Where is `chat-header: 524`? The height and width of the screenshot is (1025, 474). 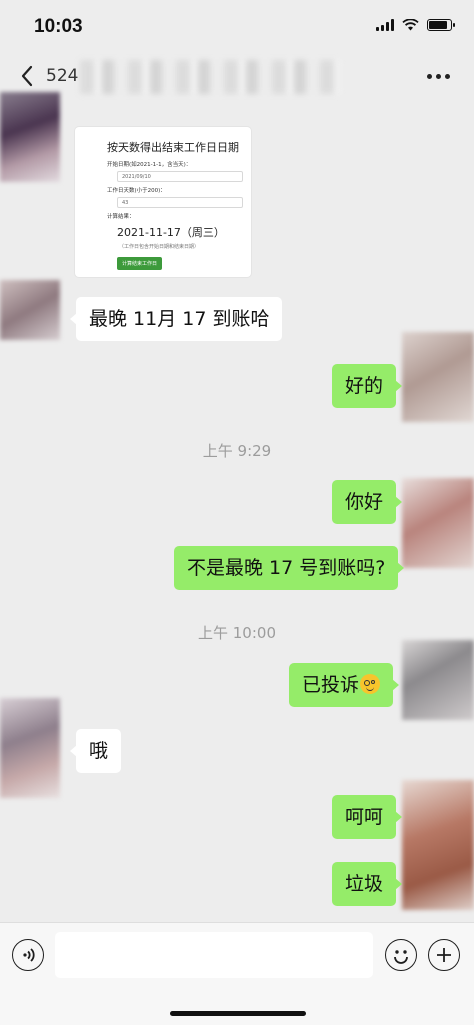
chat-header: 524 is located at coordinates (237, 76).